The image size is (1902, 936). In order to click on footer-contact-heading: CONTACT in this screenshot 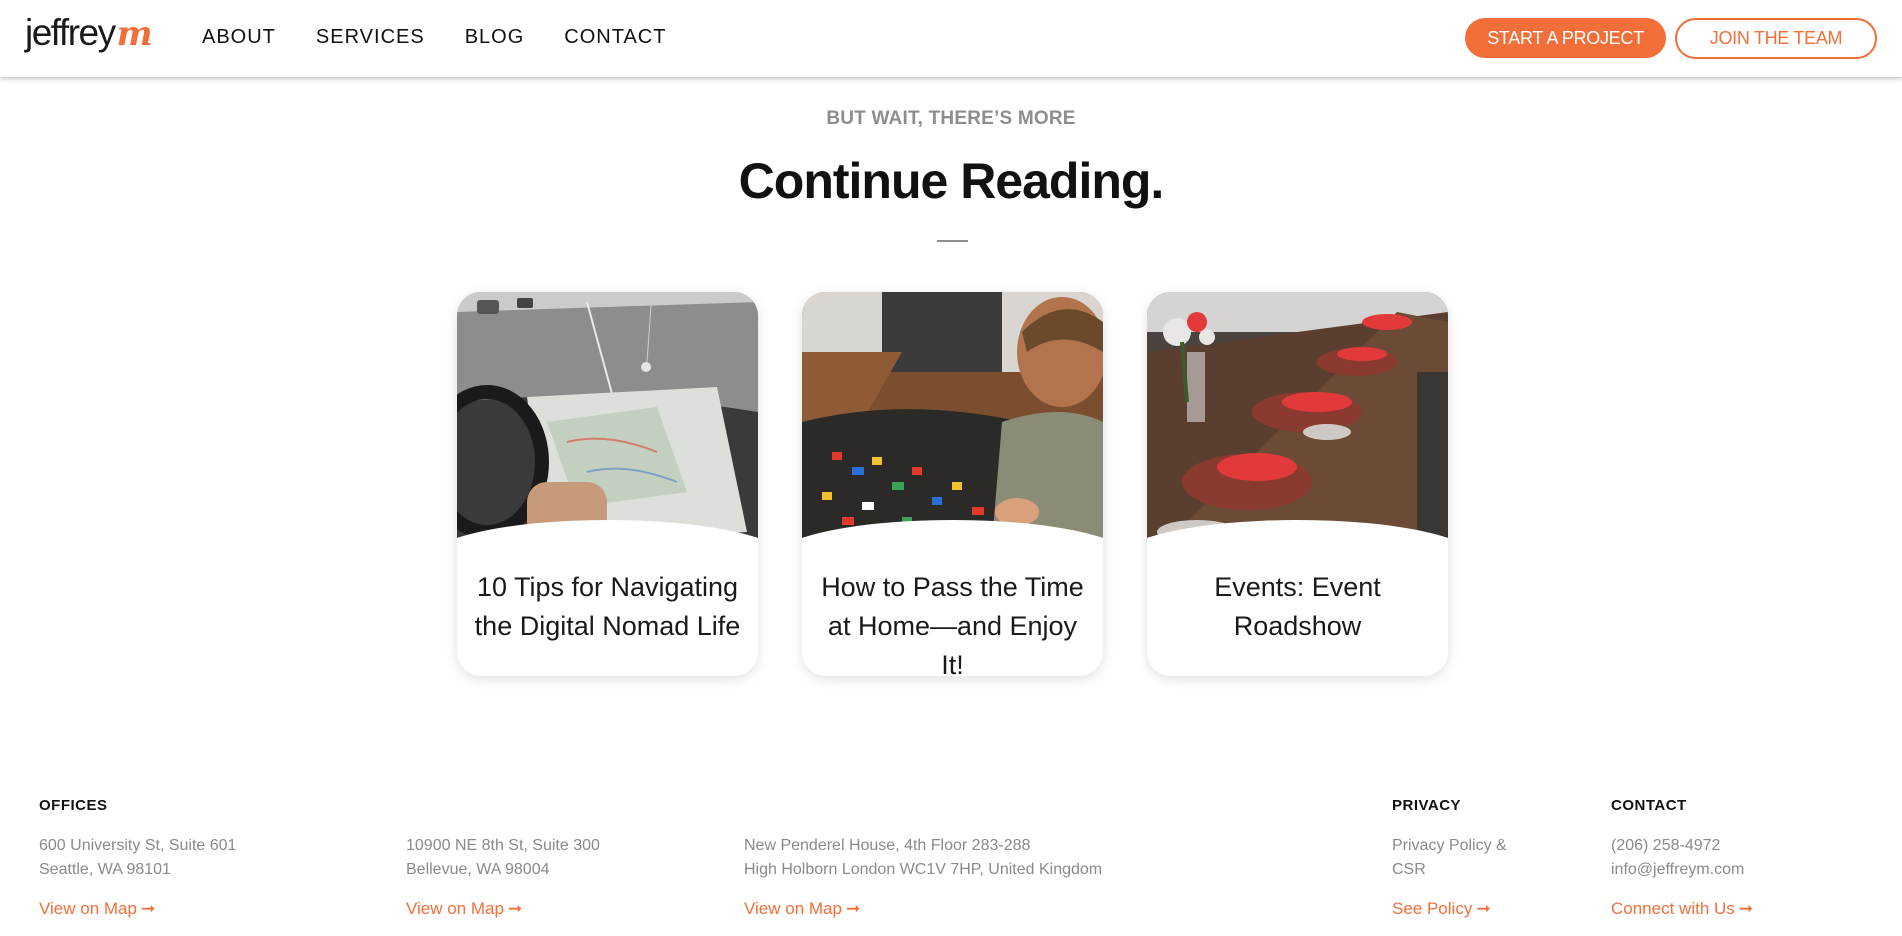, I will do `click(1649, 805)`.